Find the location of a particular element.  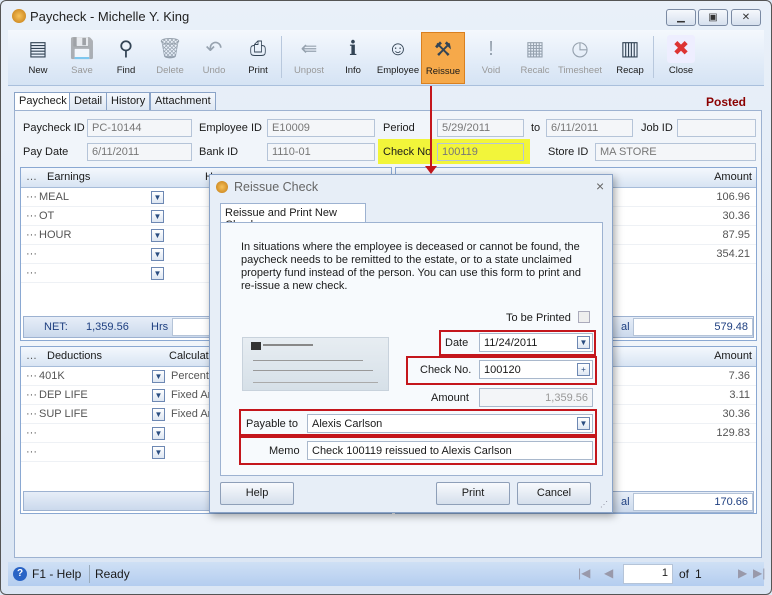

print-button: ⎙ Print is located at coordinates (258, 58).